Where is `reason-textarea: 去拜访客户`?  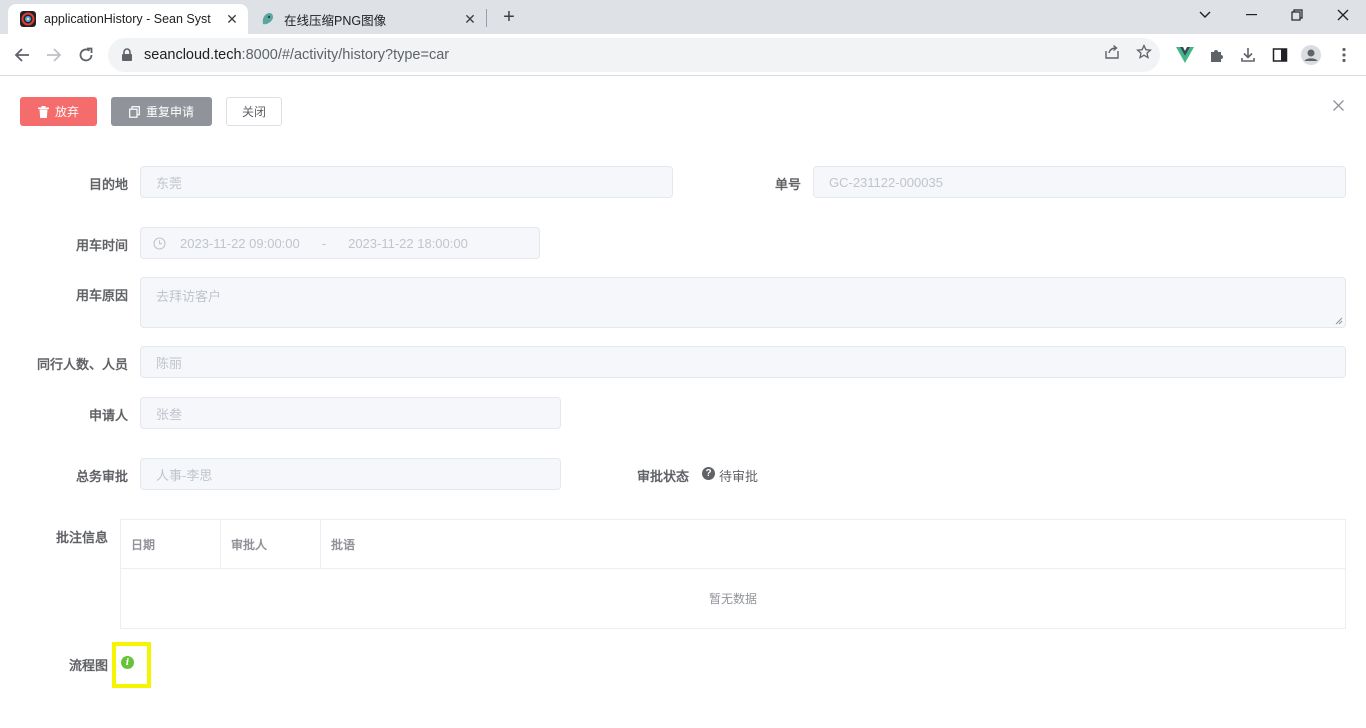 reason-textarea: 去拜访客户 is located at coordinates (743, 302).